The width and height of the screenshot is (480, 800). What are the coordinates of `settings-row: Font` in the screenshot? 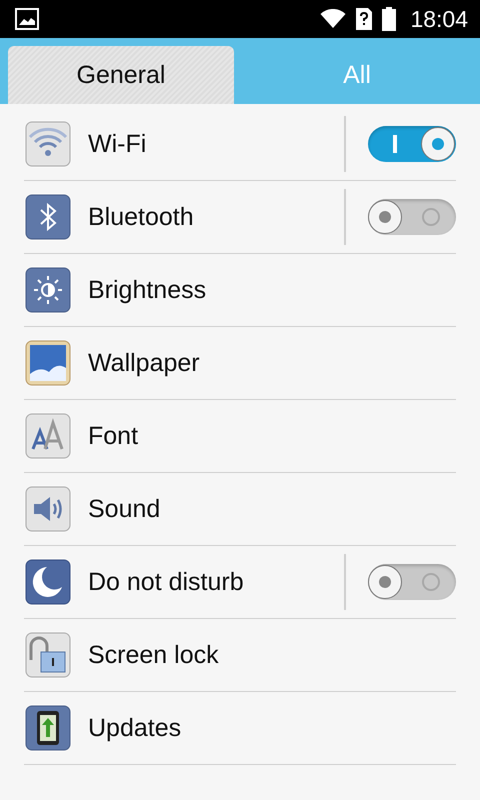 It's located at (240, 436).